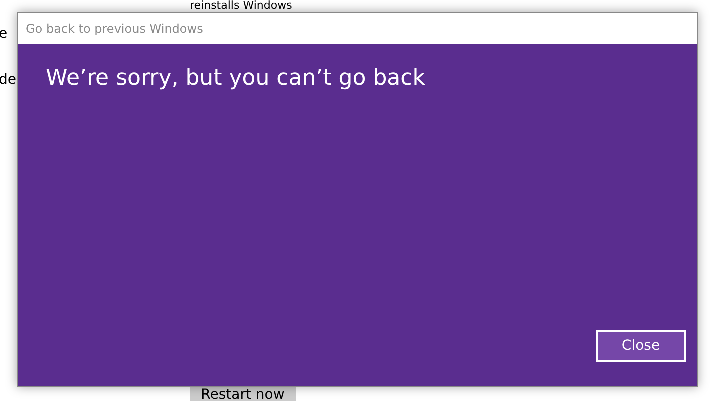  Describe the element at coordinates (4, 34) in the screenshot. I see `background-text: e` at that location.